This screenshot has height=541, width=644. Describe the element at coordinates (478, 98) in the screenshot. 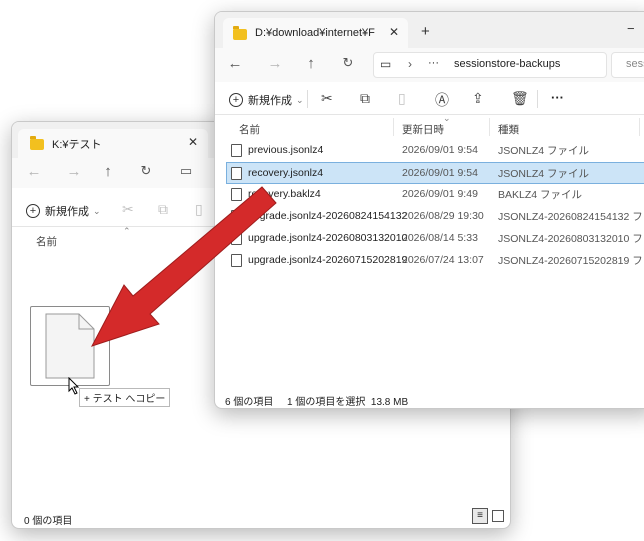

I see `share-icon: ⇪` at that location.